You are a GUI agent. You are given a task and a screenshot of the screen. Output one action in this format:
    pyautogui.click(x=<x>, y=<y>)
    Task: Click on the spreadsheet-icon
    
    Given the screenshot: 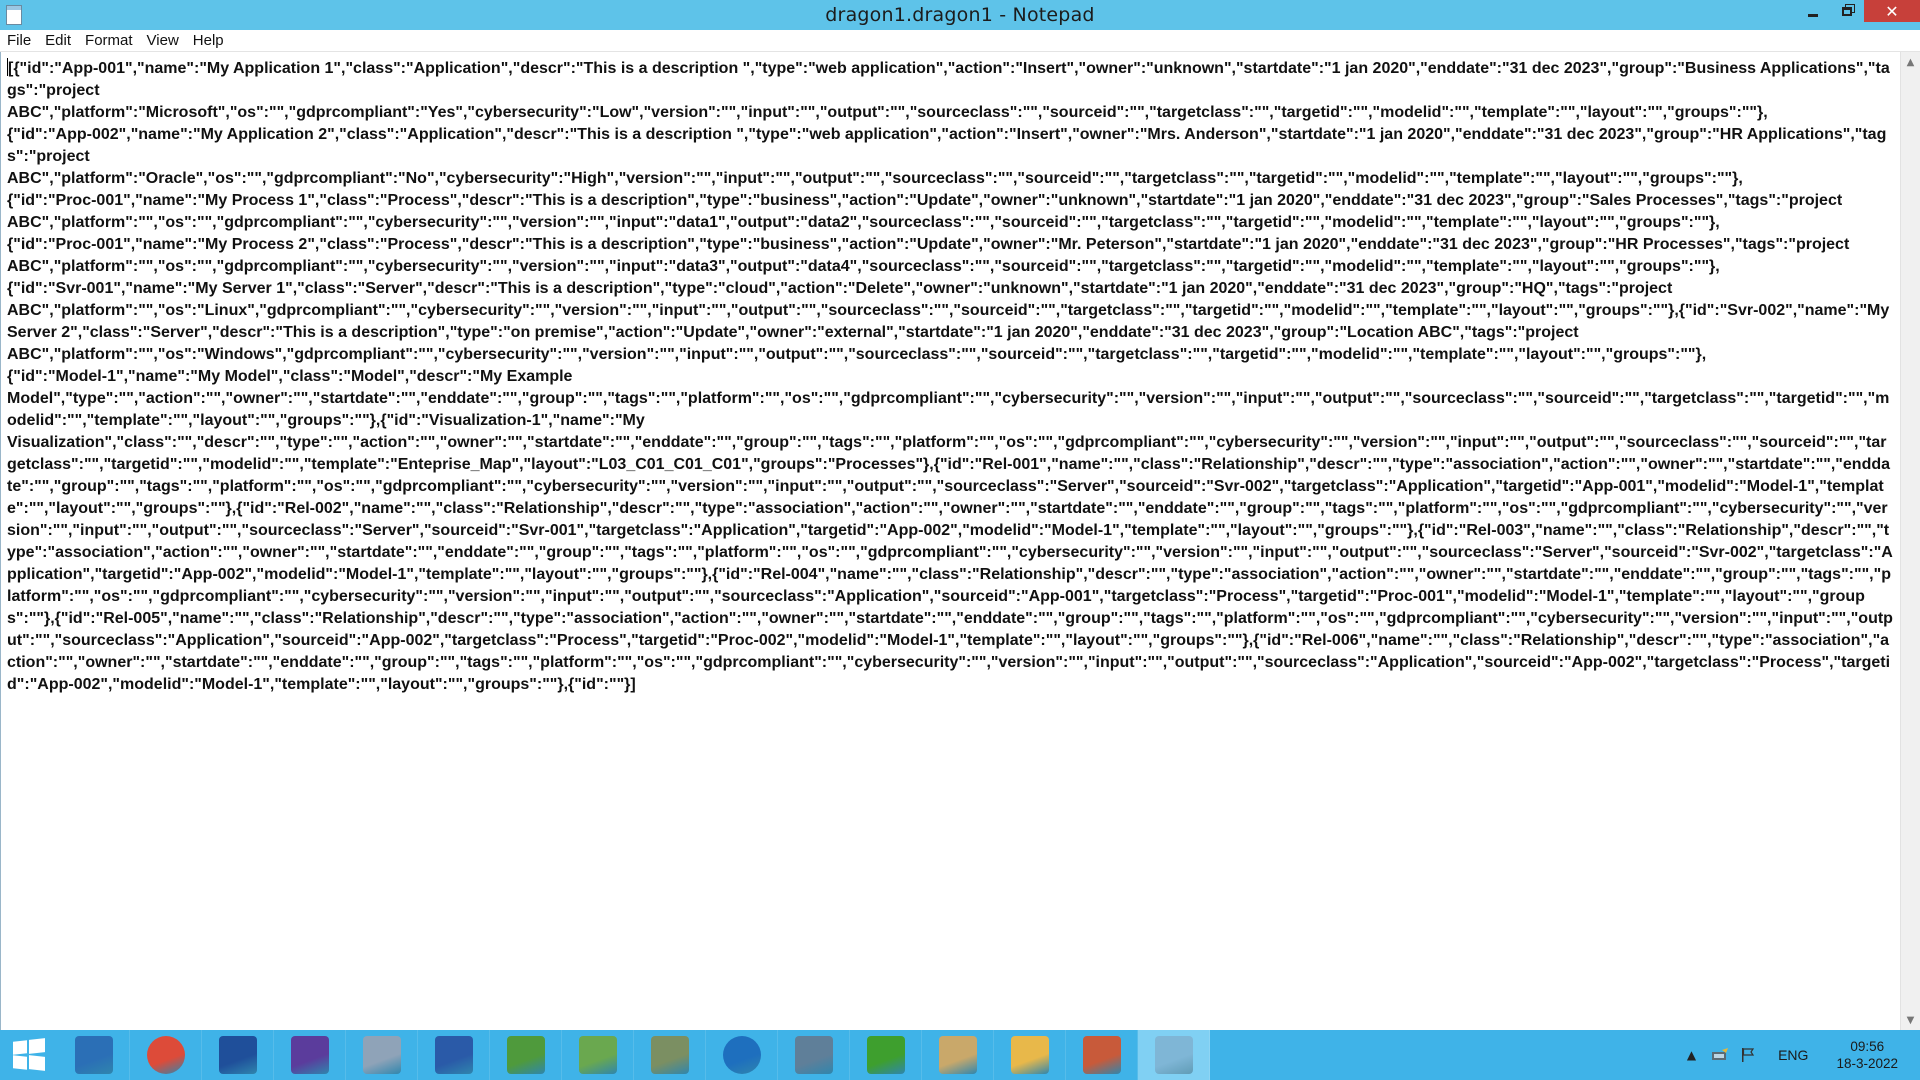 What is the action you would take?
    pyautogui.click(x=525, y=1055)
    